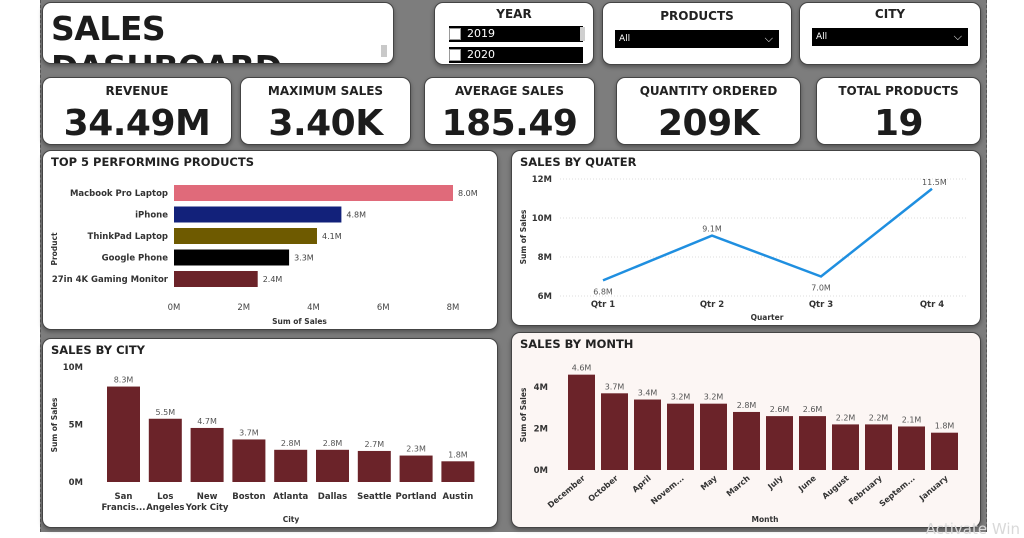 This screenshot has width=1024, height=538. What do you see at coordinates (514, 14) in the screenshot?
I see `year-slicer-title: YEAR` at bounding box center [514, 14].